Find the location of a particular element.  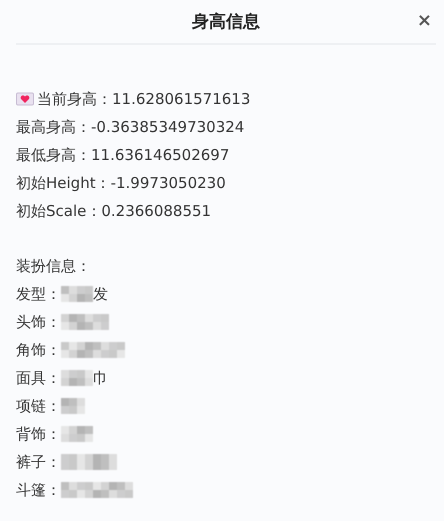

height-stat: 初始Height：-1.9973050230 is located at coordinates (121, 183).